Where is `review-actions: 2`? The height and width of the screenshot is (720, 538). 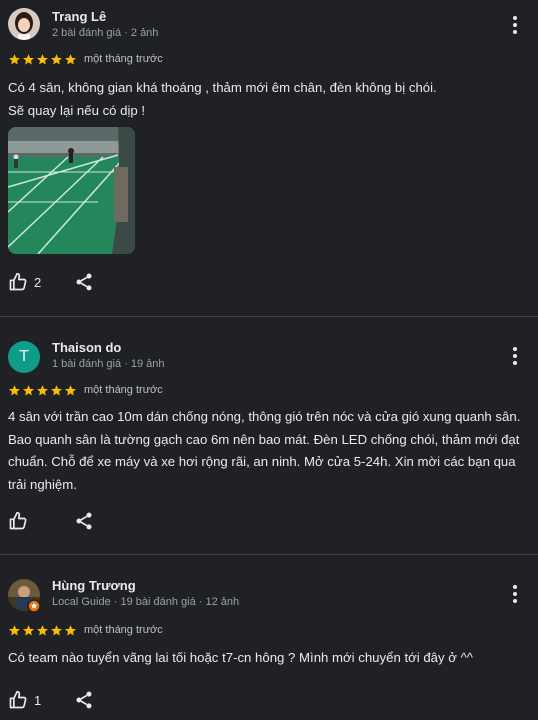 review-actions: 2 is located at coordinates (24, 282).